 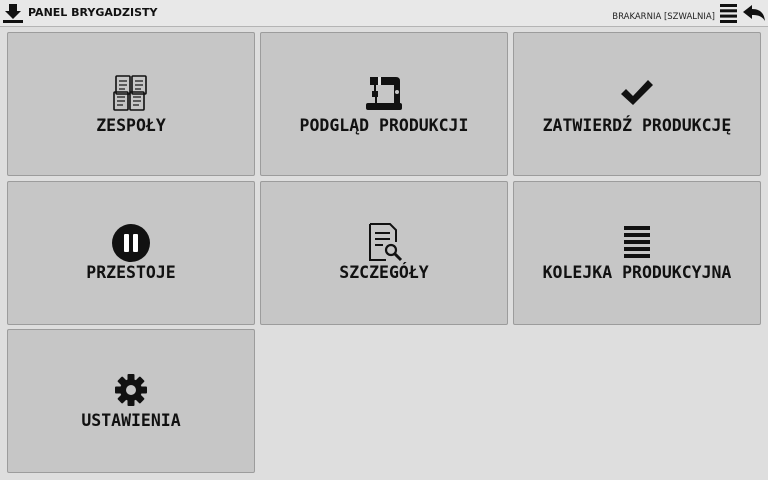 I want to click on tile-production-preview: PODGLĄD PRODUKCJI, so click(x=384, y=104).